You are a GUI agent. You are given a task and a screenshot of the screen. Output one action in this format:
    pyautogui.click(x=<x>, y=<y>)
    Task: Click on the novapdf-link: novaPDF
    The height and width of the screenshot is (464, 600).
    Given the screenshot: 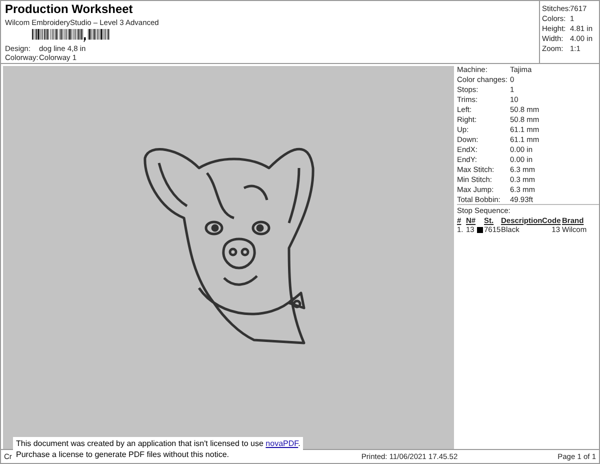 What is the action you would take?
    pyautogui.click(x=282, y=443)
    